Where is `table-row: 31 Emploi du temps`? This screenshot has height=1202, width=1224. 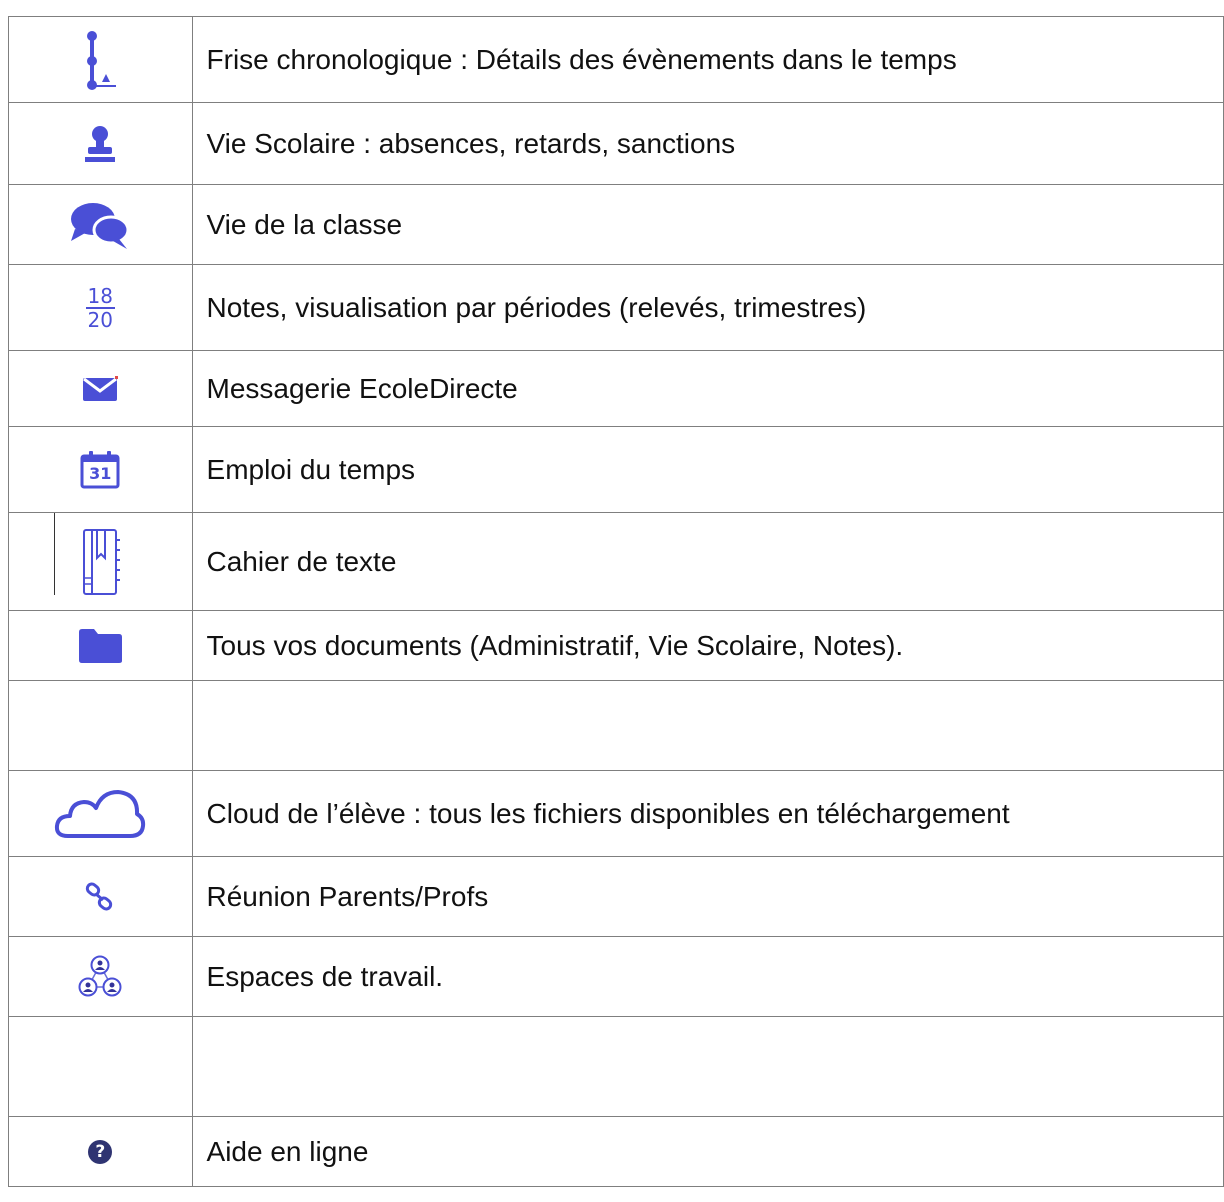
table-row: 31 Emploi du temps is located at coordinates (616, 469).